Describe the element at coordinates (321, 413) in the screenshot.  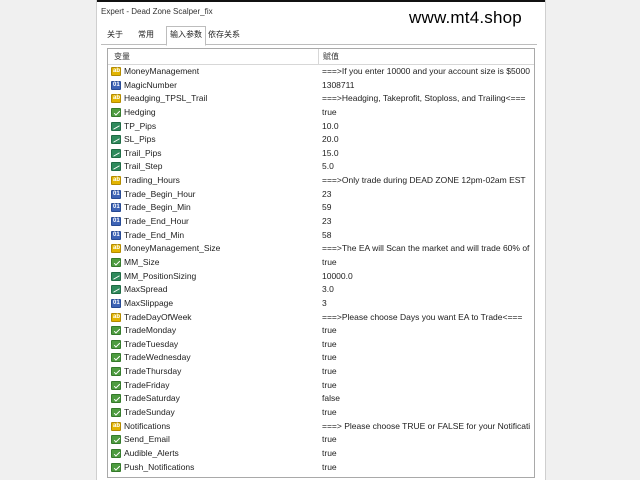
I see `table-row: TradeSunday true` at that location.